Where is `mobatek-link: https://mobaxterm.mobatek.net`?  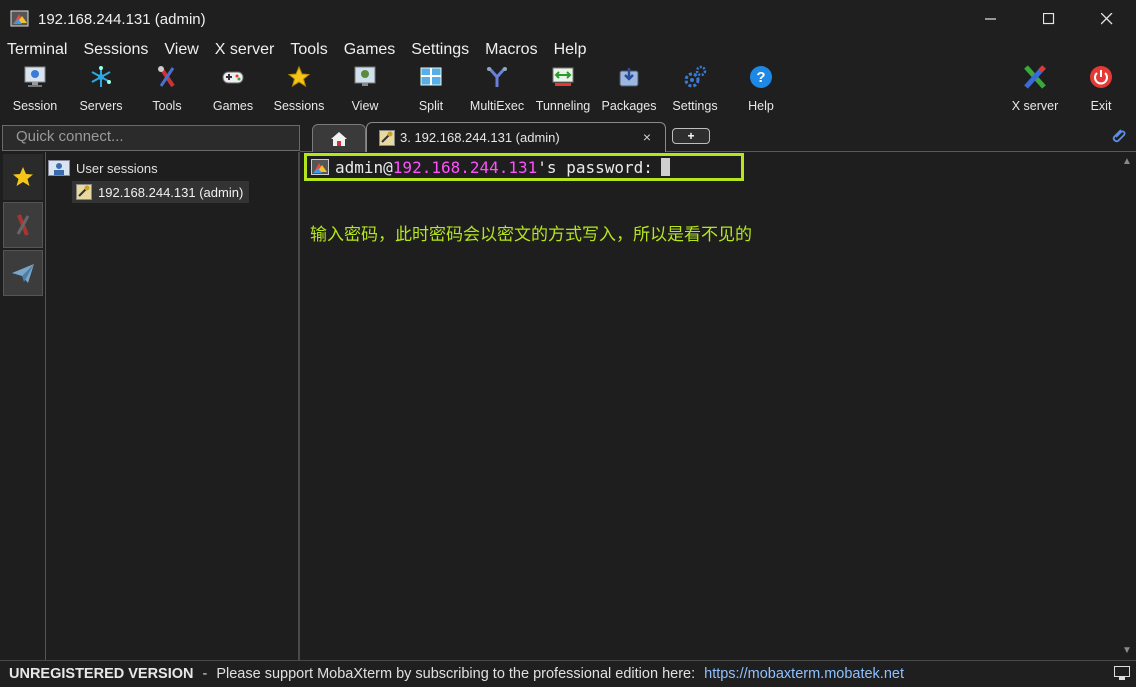 mobatek-link: https://mobaxterm.mobatek.net is located at coordinates (804, 674).